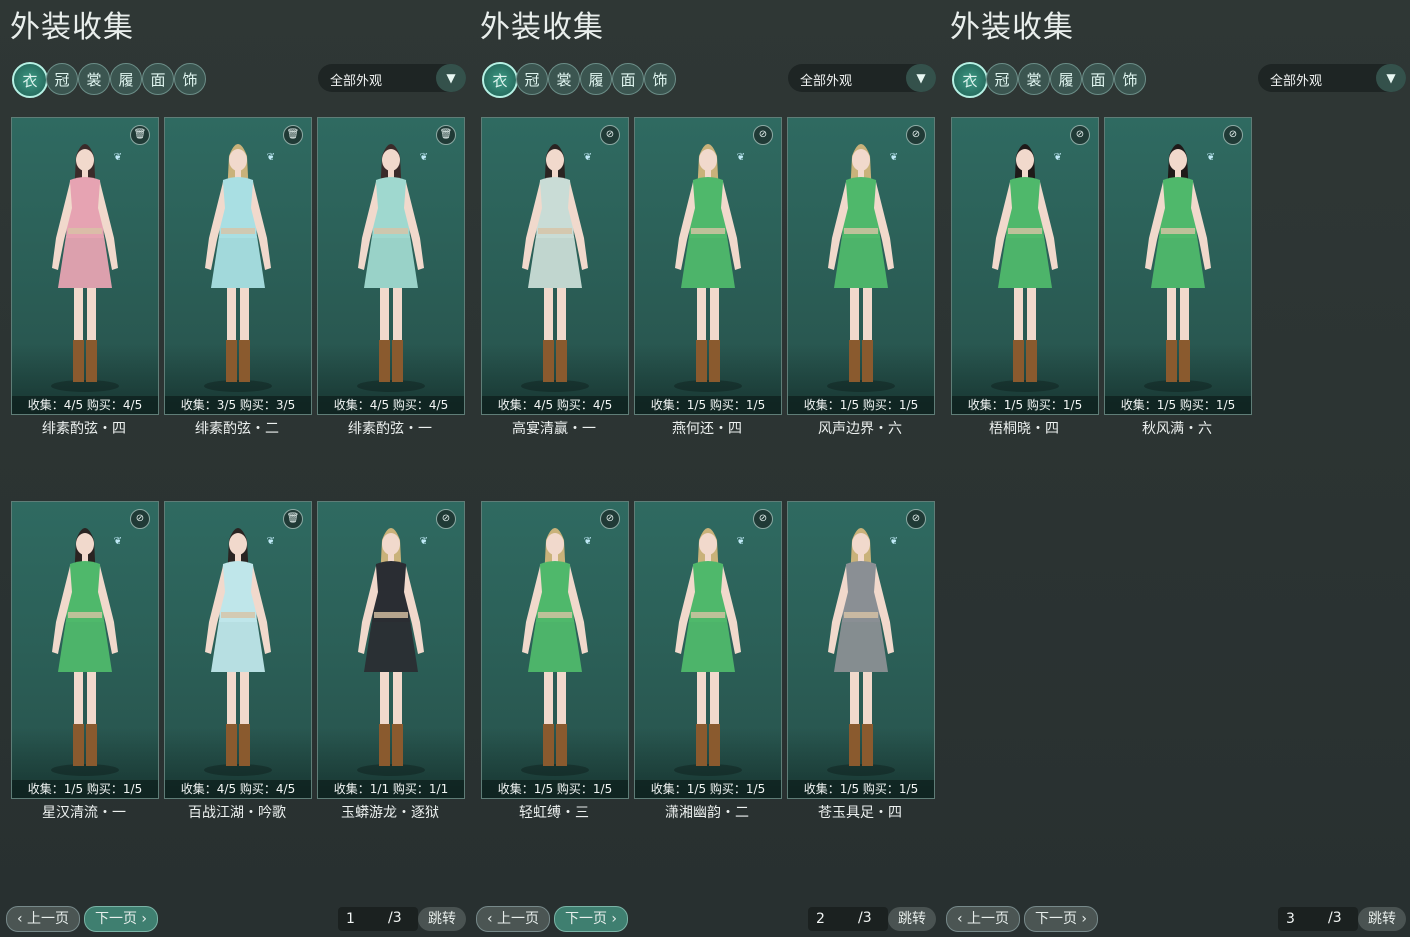 Image resolution: width=1410 pixels, height=937 pixels. What do you see at coordinates (238, 266) in the screenshot?
I see `outfit-card: 🗑 ❦ 收集：3/5 购买：3/5` at bounding box center [238, 266].